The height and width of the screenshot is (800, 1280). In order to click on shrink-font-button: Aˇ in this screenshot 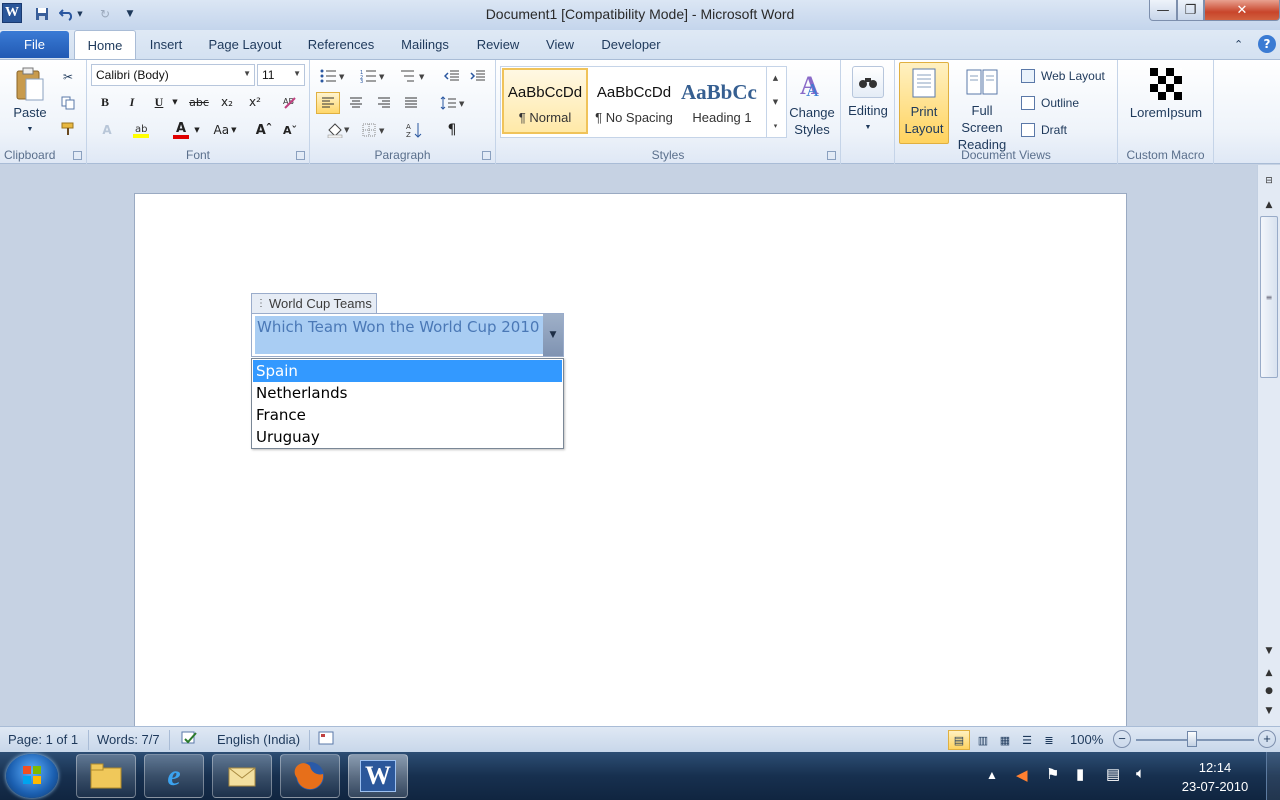, I will do `click(290, 130)`.